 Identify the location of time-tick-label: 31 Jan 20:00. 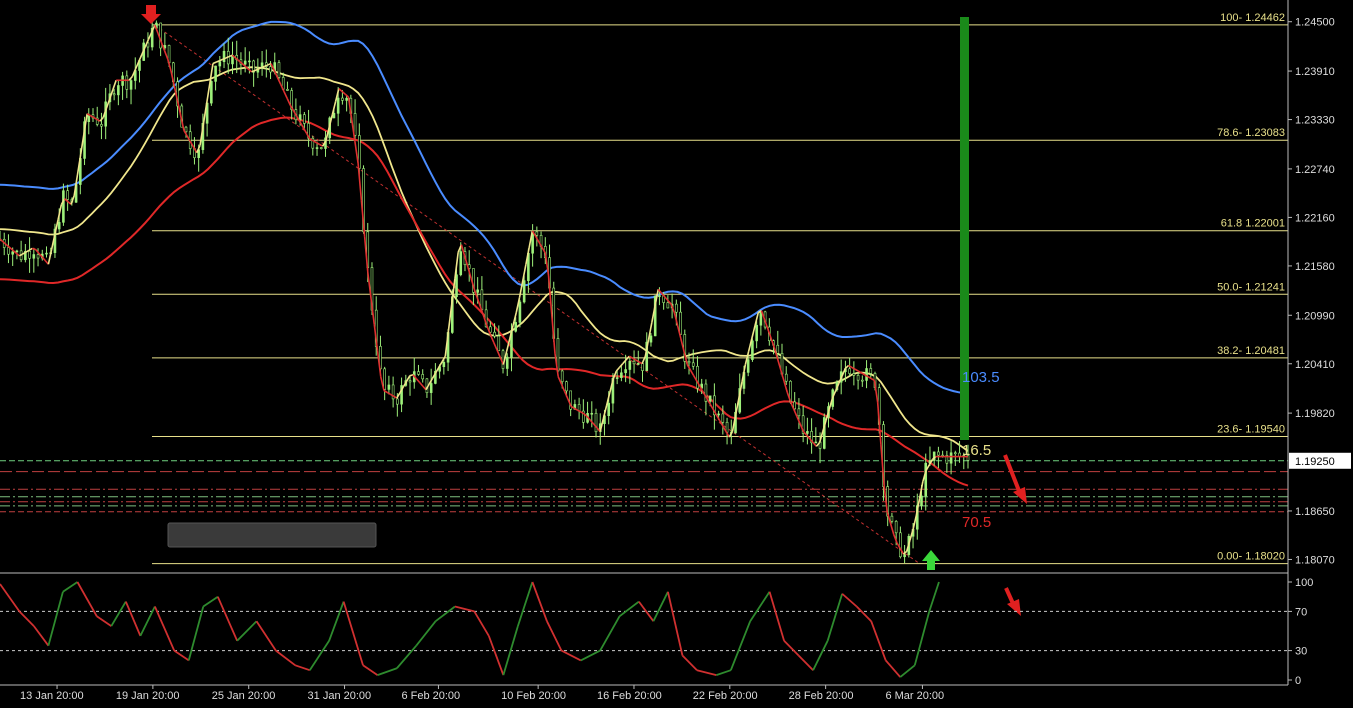
(340, 696).